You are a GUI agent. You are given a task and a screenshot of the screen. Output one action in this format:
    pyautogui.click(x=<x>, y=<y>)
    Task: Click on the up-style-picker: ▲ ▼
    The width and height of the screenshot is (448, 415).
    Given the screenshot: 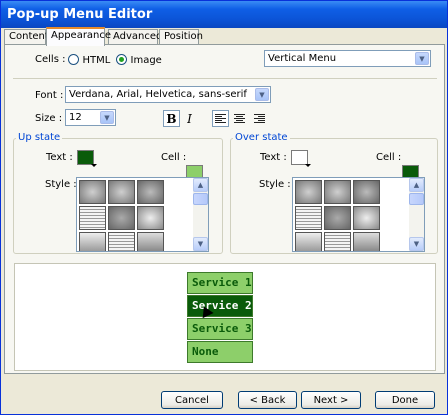 What is the action you would take?
    pyautogui.click(x=142, y=214)
    